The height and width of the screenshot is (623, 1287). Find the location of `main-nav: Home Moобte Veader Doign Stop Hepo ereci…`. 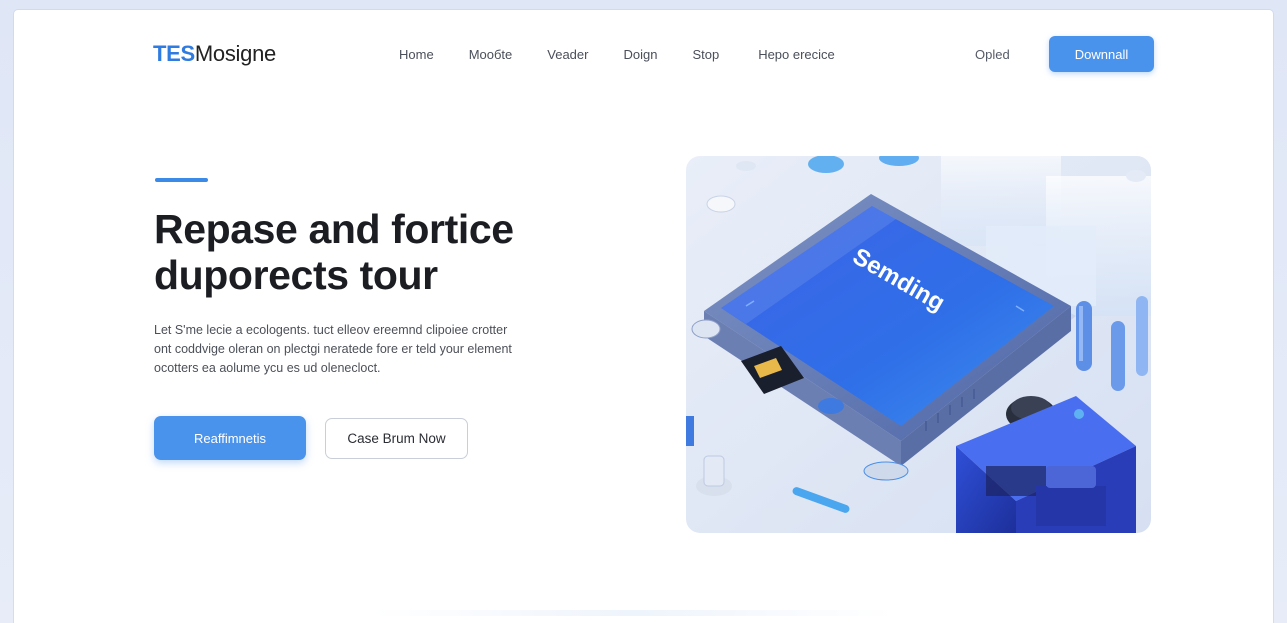

main-nav: Home Moобte Veader Doign Stop Hepo ereci… is located at coordinates (617, 54).